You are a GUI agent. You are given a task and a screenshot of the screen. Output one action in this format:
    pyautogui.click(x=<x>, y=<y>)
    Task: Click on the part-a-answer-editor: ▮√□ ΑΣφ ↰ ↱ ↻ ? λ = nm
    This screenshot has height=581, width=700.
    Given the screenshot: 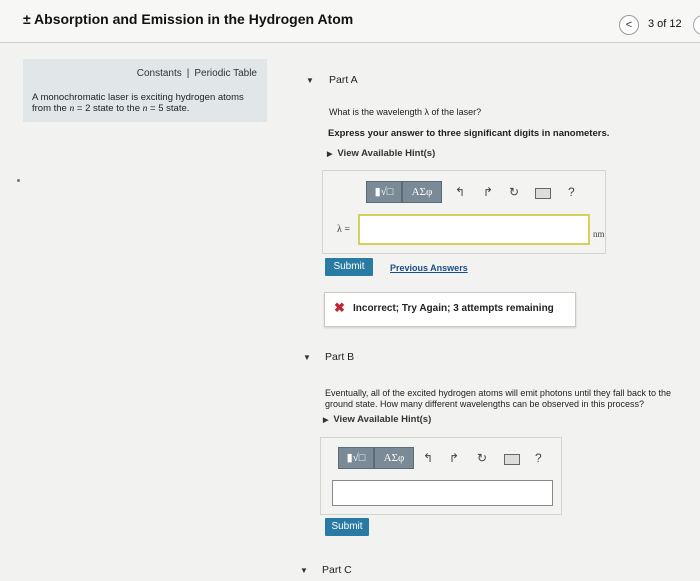 What is the action you would take?
    pyautogui.click(x=464, y=212)
    